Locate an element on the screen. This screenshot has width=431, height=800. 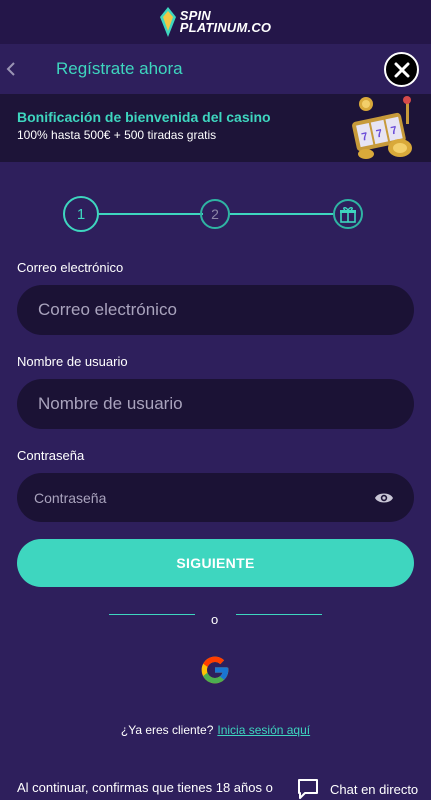
password-field-wrapper is located at coordinates (215, 497).